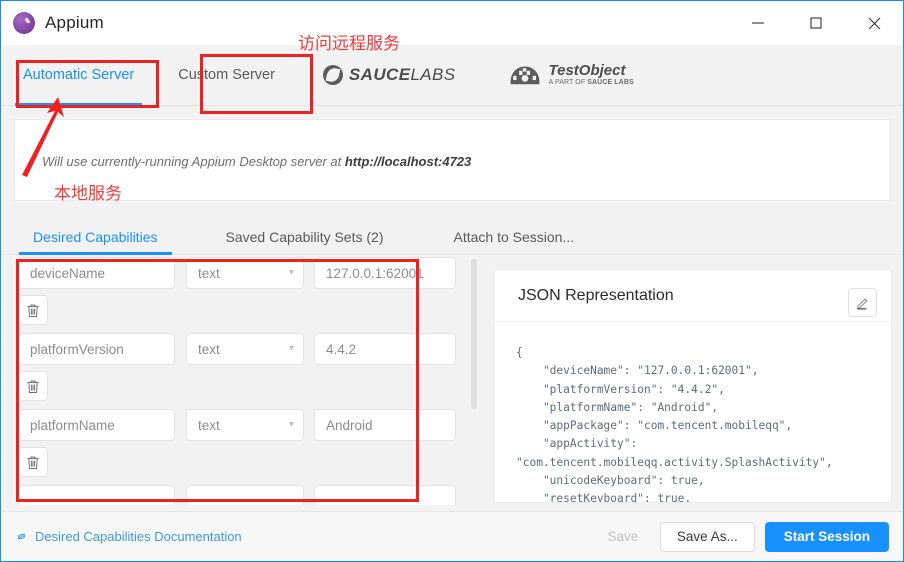  I want to click on doc-link-label: Desired Capabilities Documentation, so click(138, 536).